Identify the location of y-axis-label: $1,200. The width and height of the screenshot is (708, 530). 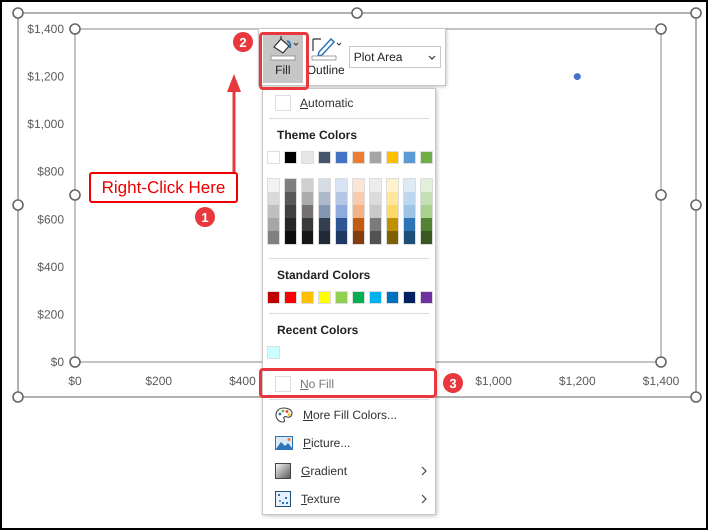
(45, 77).